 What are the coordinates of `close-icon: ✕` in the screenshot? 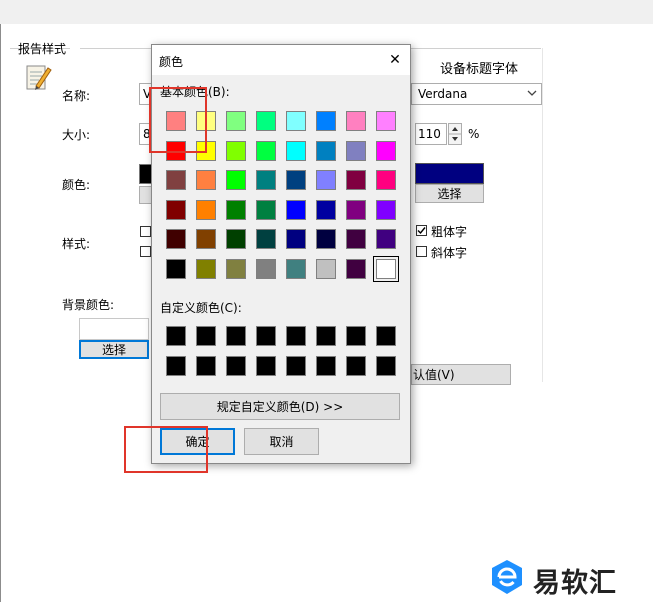 It's located at (395, 60).